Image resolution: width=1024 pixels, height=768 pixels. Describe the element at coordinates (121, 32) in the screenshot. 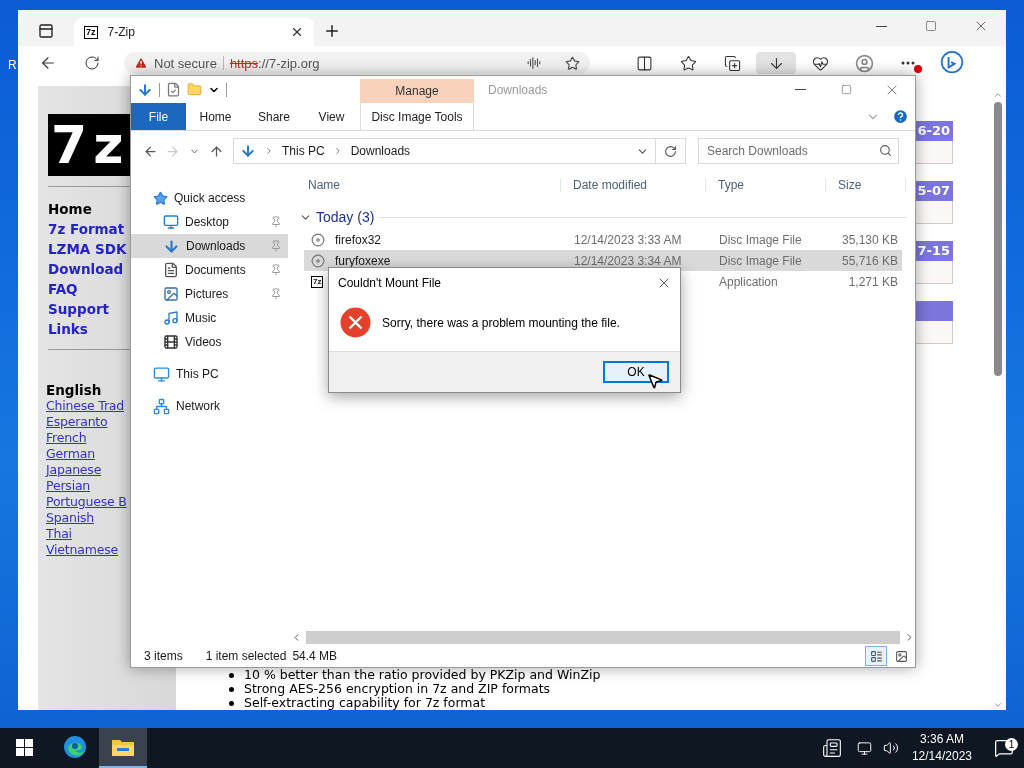

I see `tab-title: 7-Zip` at that location.